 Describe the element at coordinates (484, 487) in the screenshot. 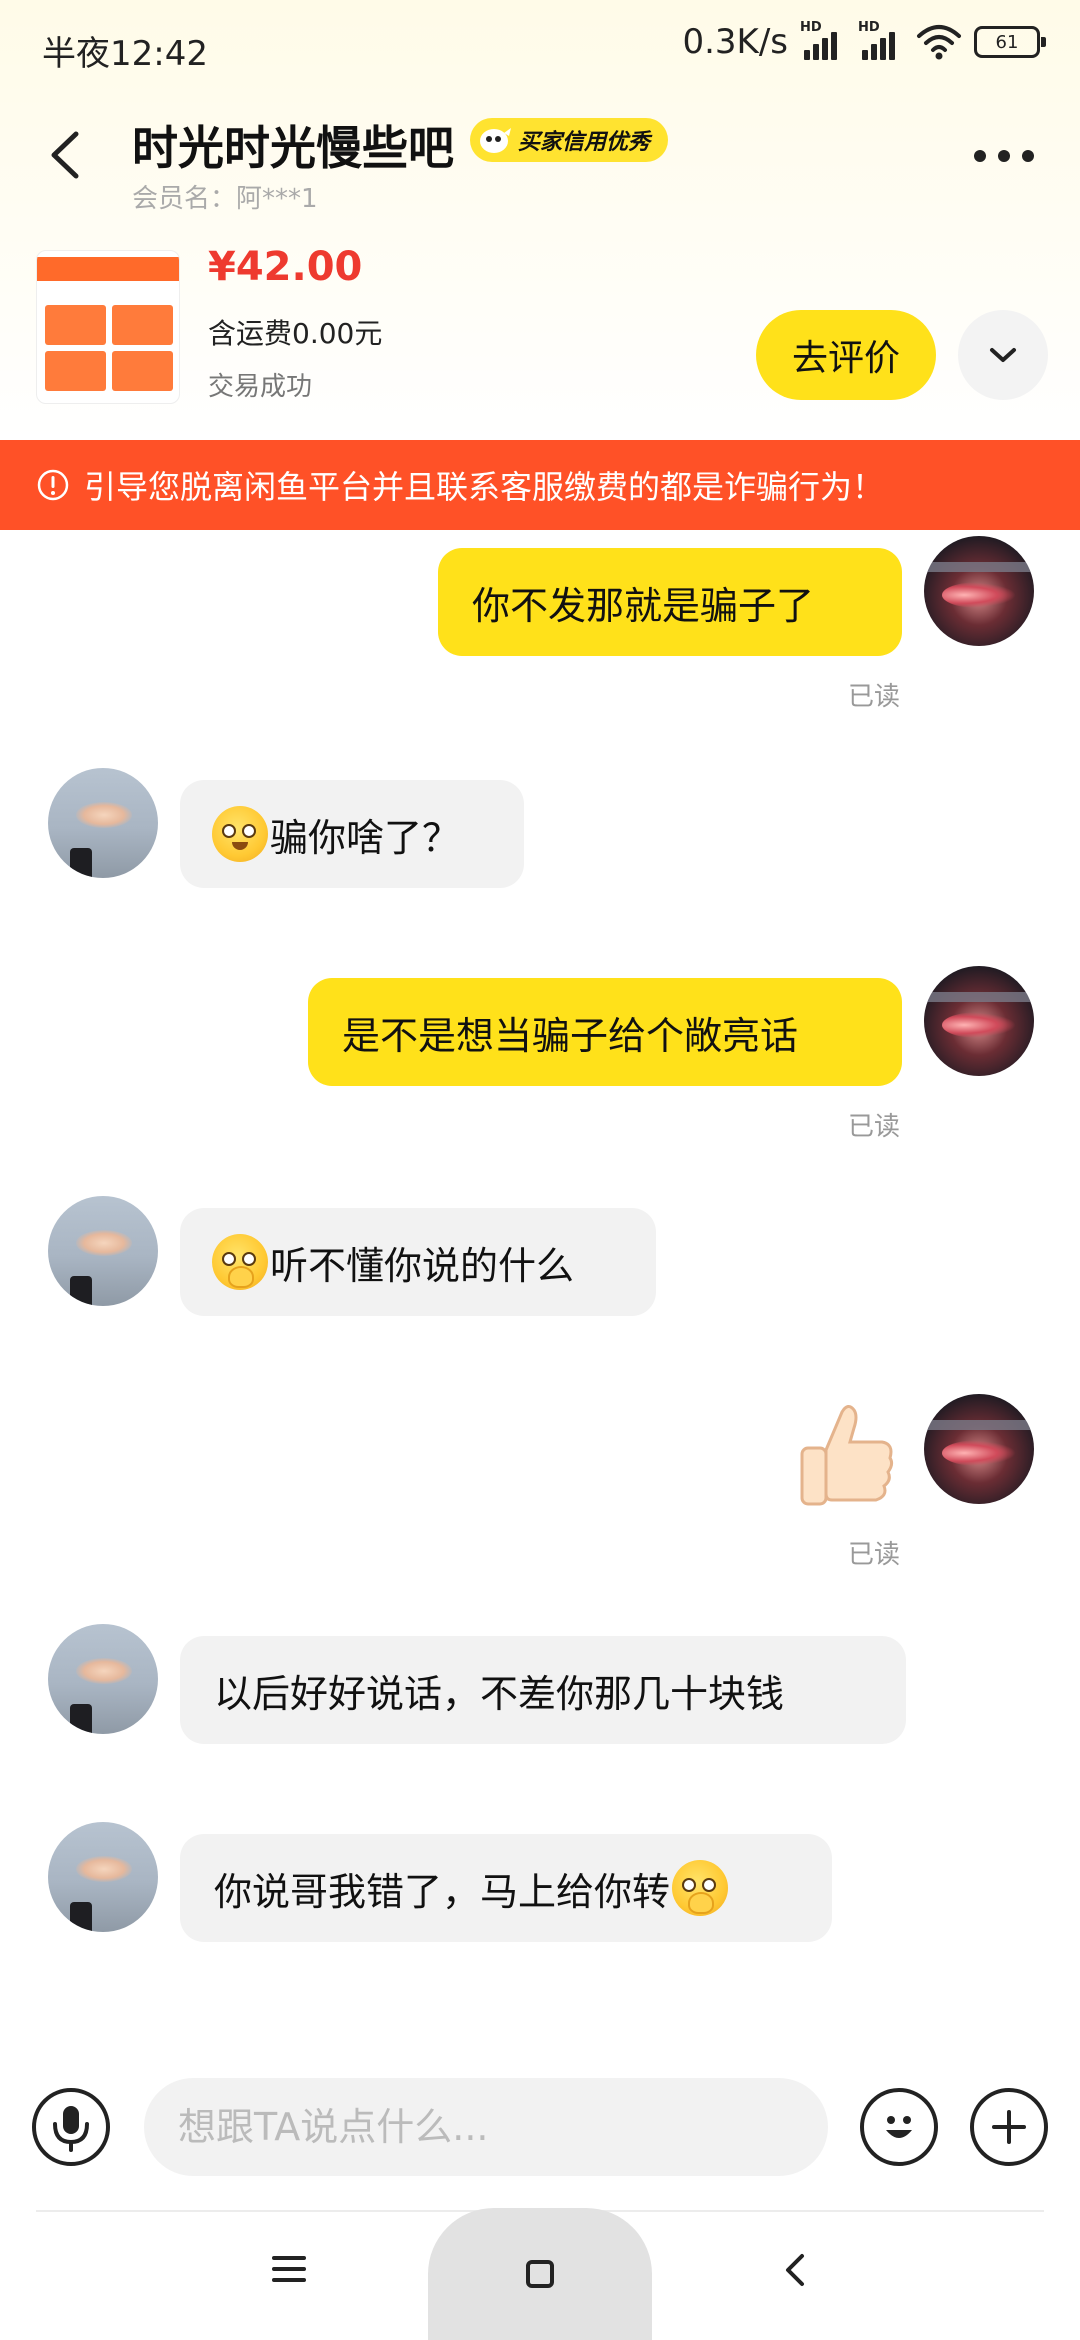

I see `warning-text: 引导您脱离闲鱼平台并且联系客服缴费的都是诈骗行为！` at that location.